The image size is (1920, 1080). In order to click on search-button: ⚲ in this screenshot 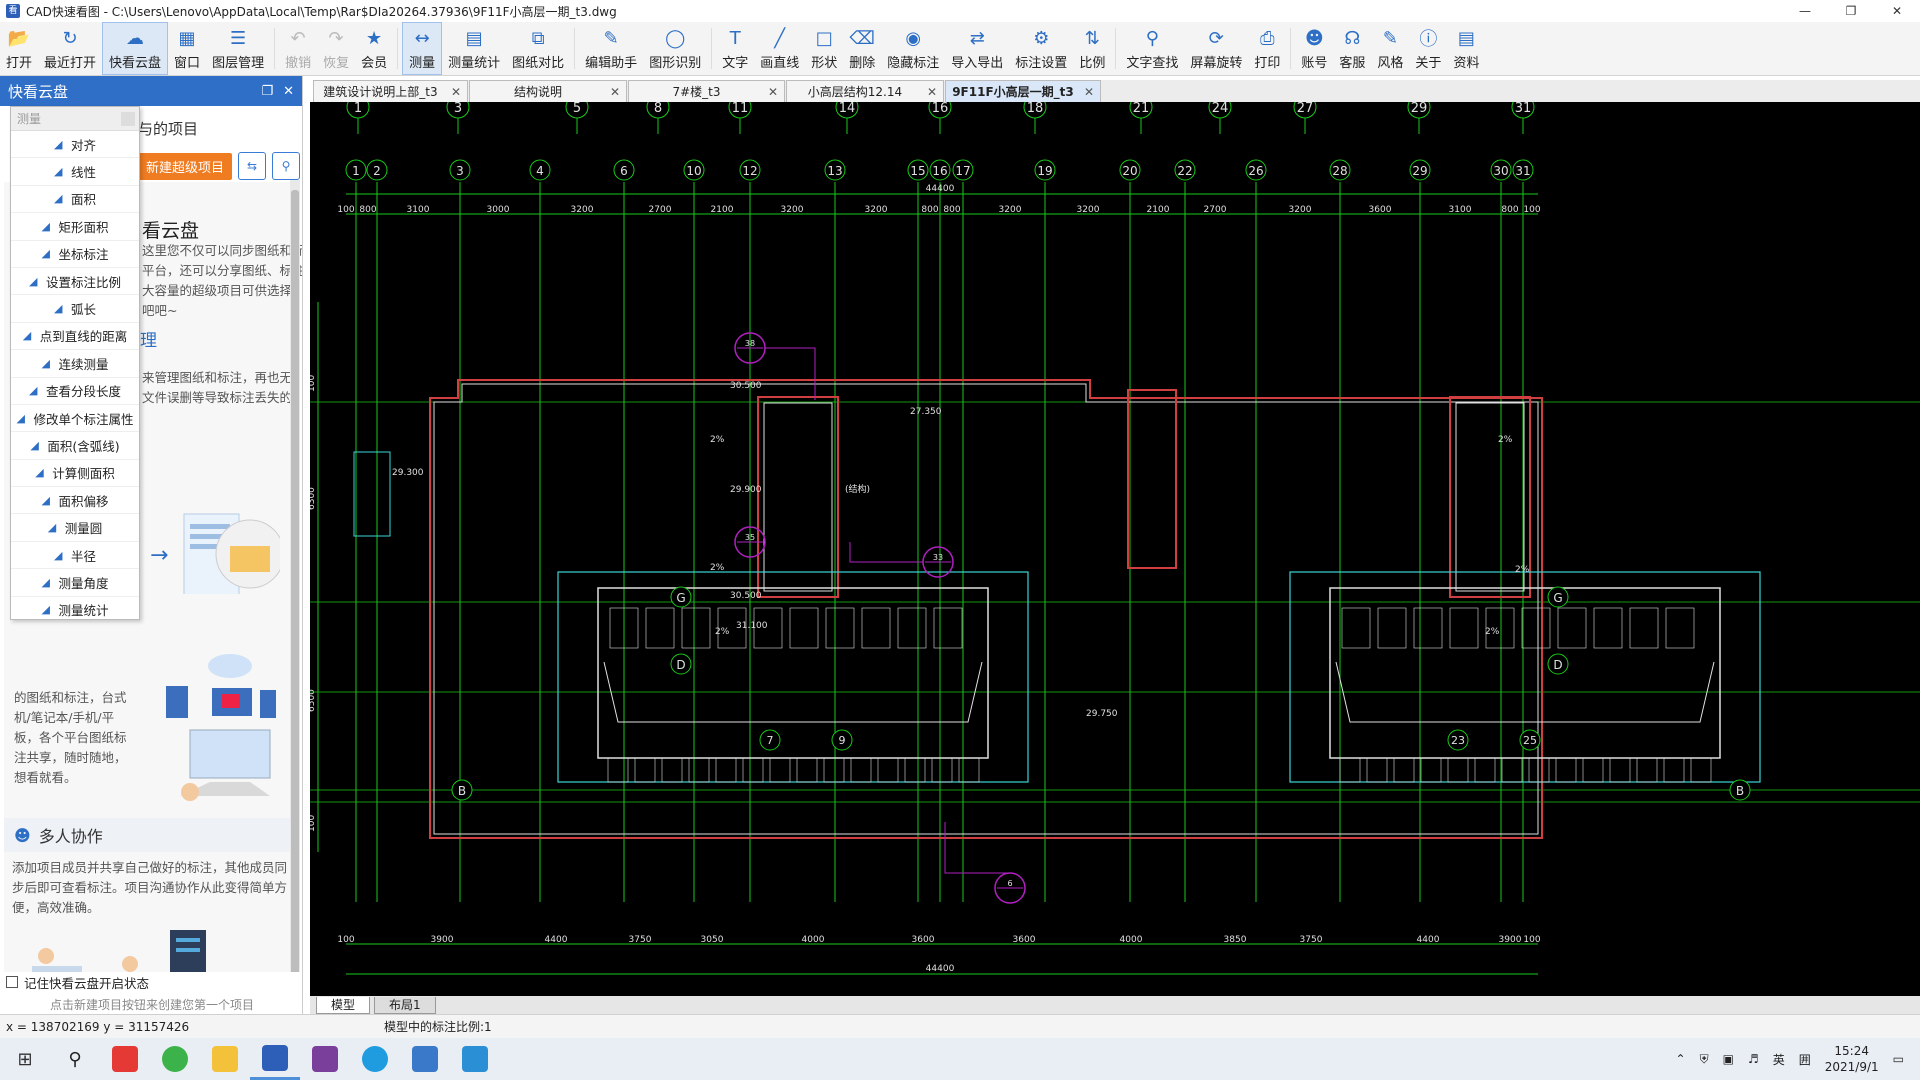, I will do `click(286, 166)`.